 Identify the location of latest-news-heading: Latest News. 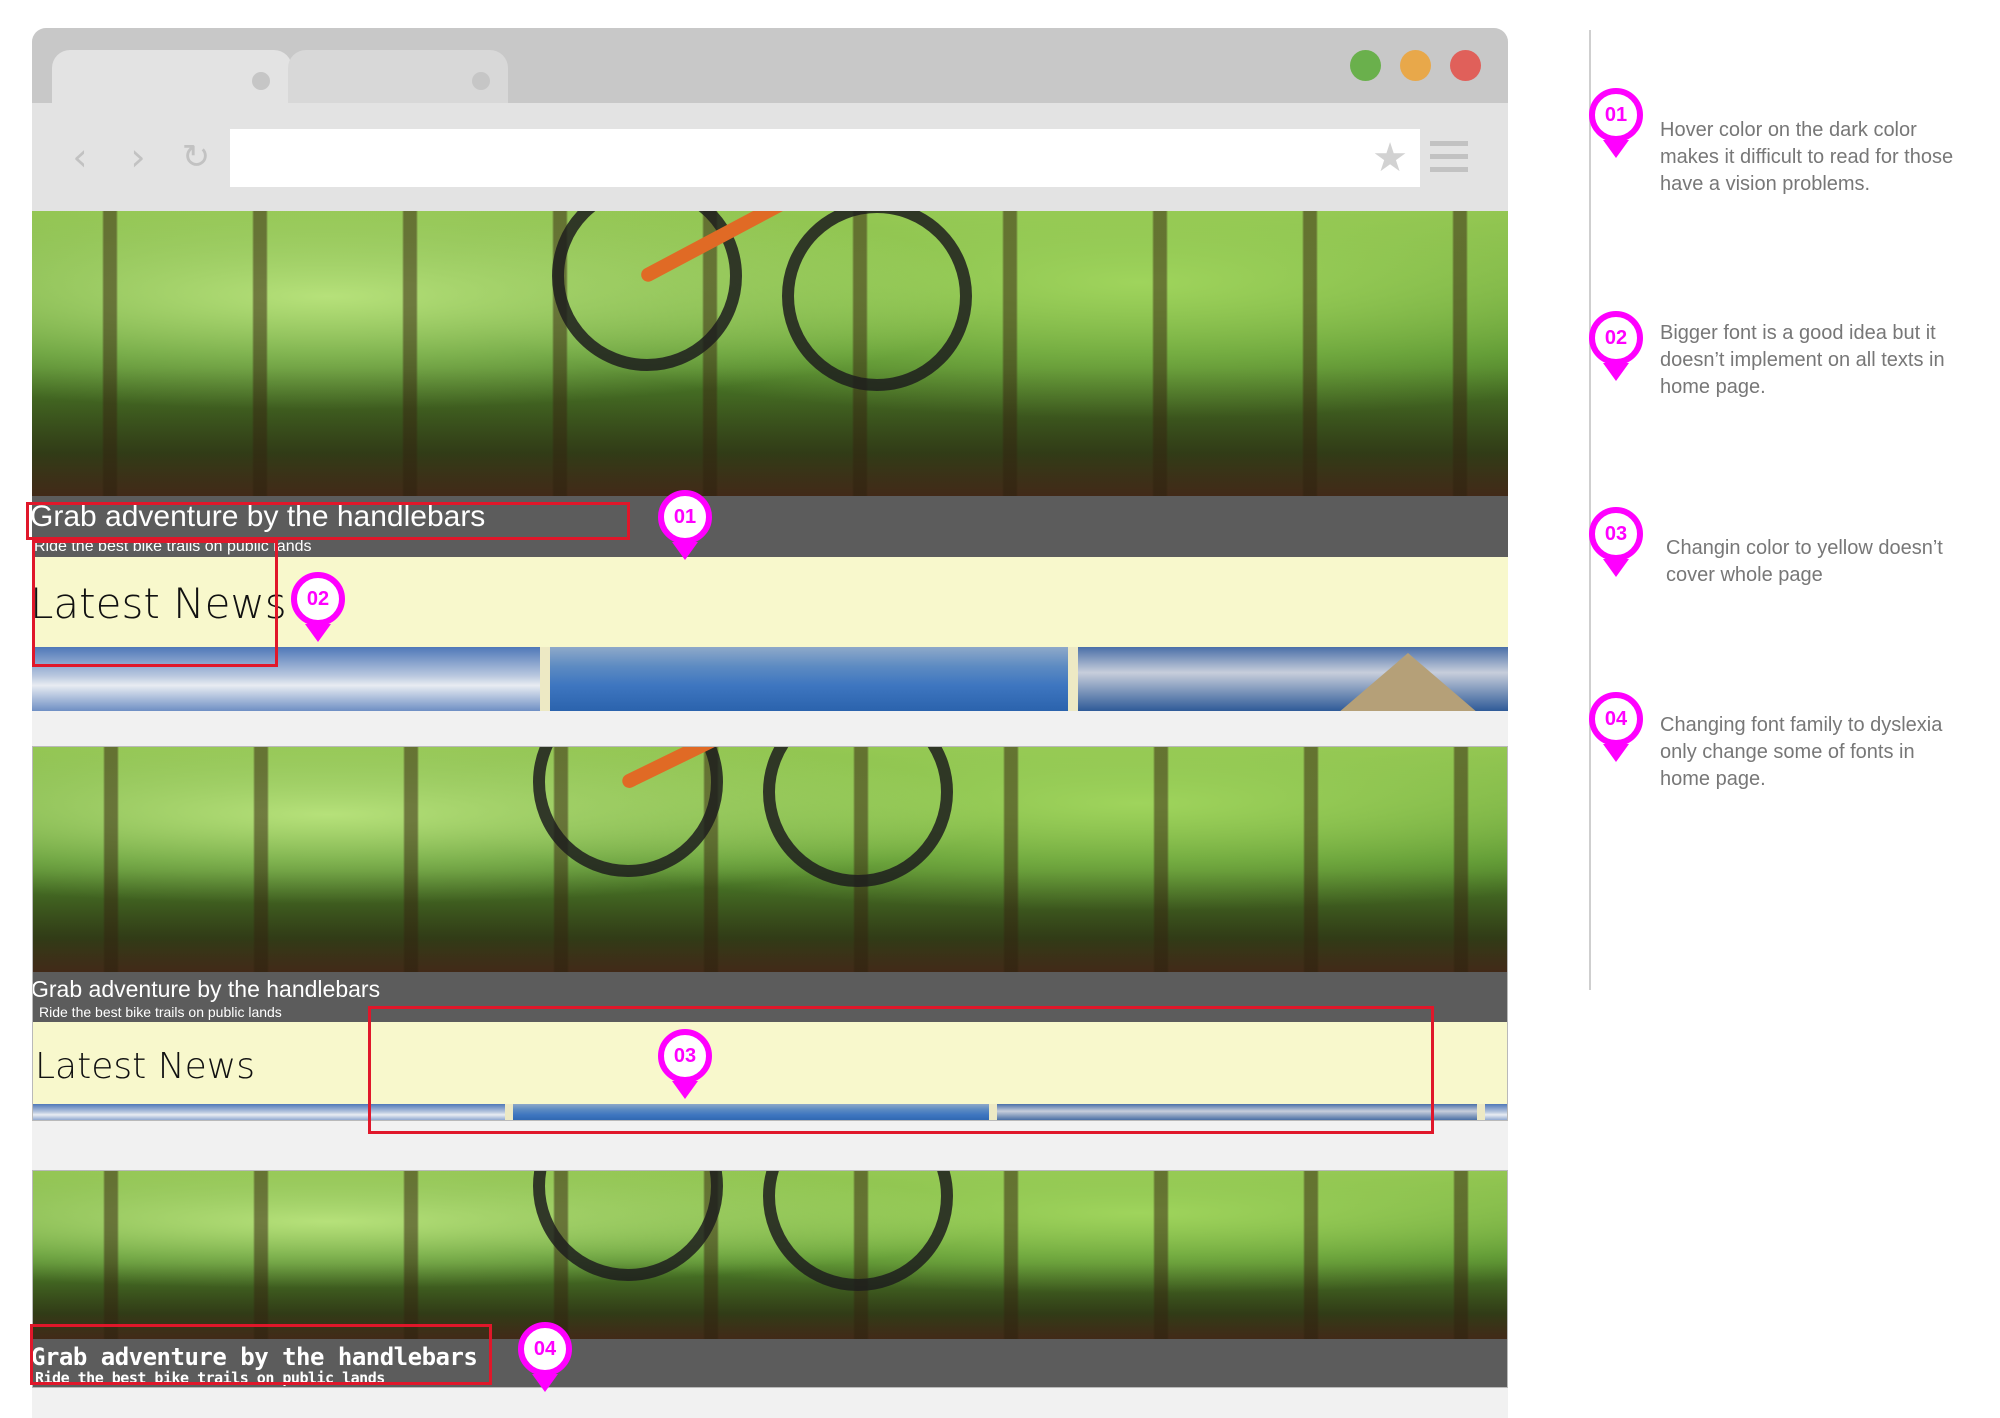
(145, 1066).